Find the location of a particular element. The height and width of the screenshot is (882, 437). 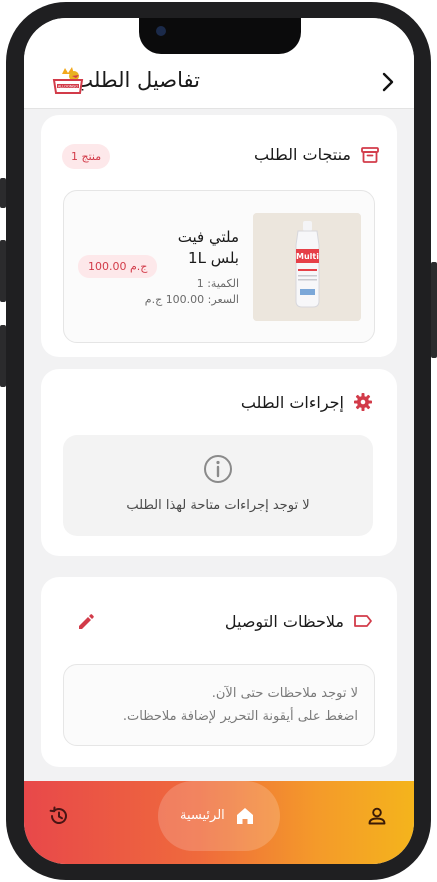

brand-logo: ALLOONGO is located at coordinates (68, 80).